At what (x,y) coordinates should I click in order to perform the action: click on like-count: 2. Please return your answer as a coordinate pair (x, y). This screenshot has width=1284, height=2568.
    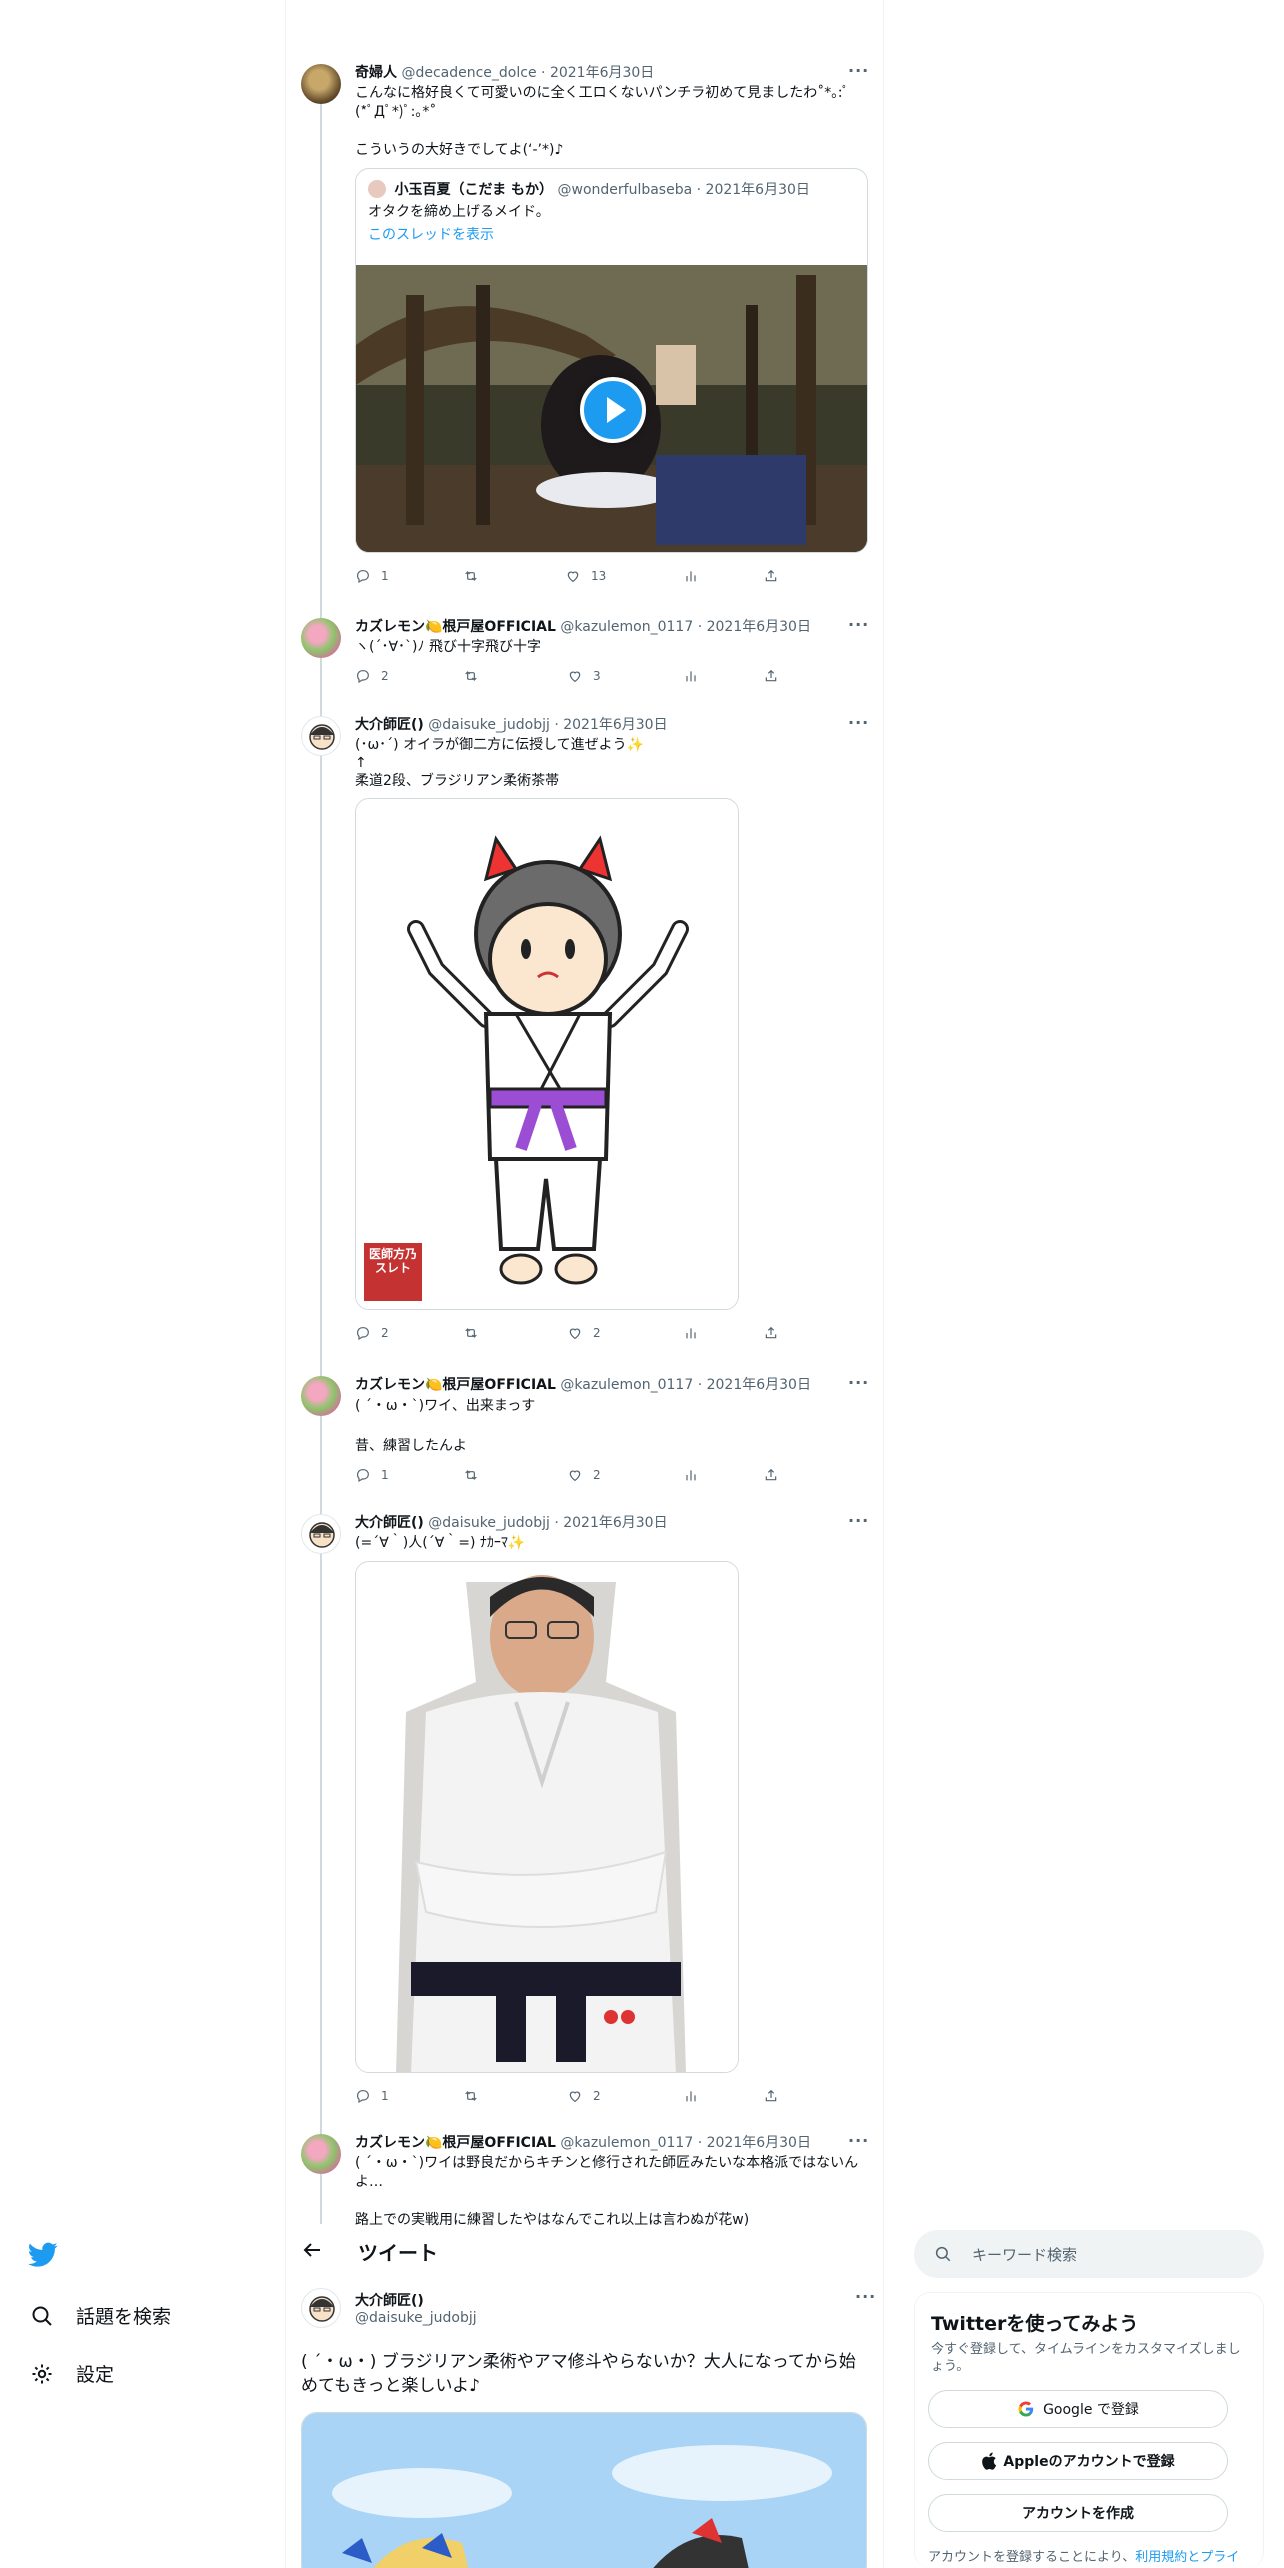
    Looking at the image, I should click on (597, 1333).